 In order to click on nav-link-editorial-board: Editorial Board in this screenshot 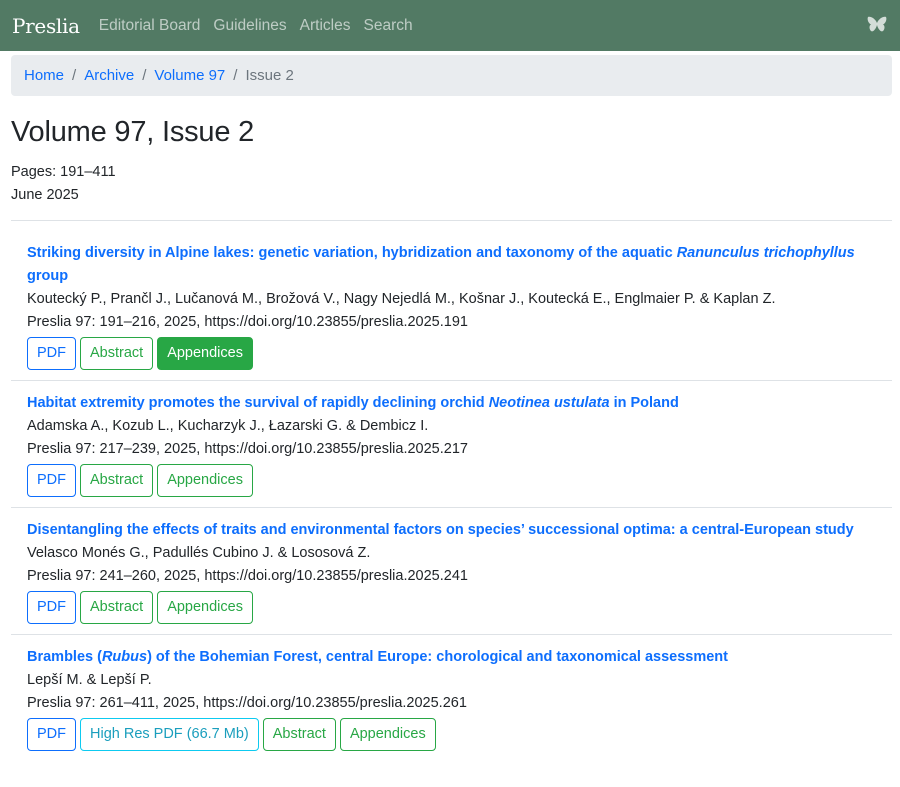, I will do `click(150, 26)`.